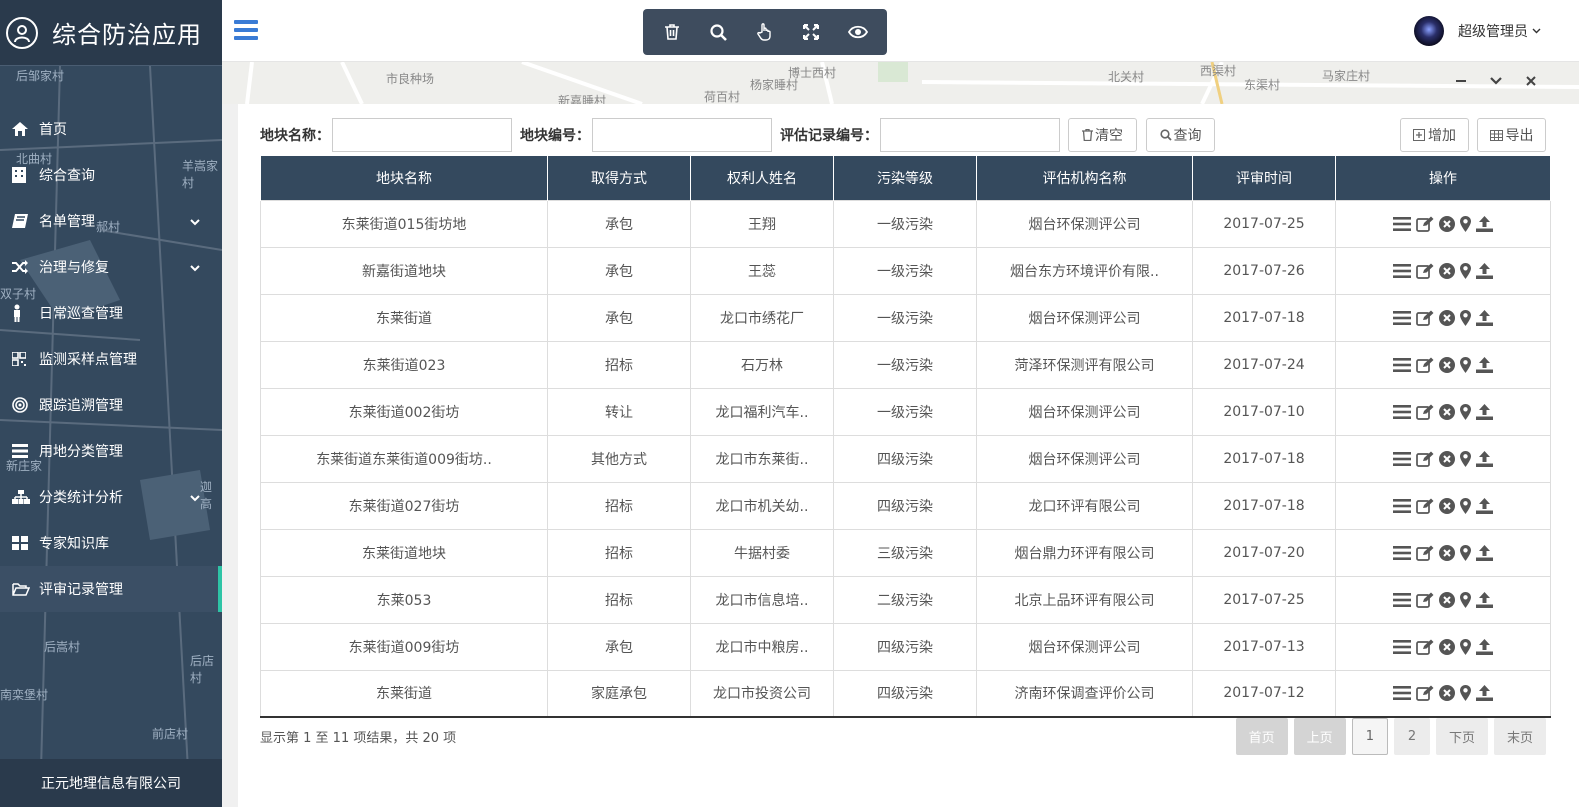 Image resolution: width=1579 pixels, height=807 pixels. What do you see at coordinates (1531, 81) in the screenshot?
I see `close-icon` at bounding box center [1531, 81].